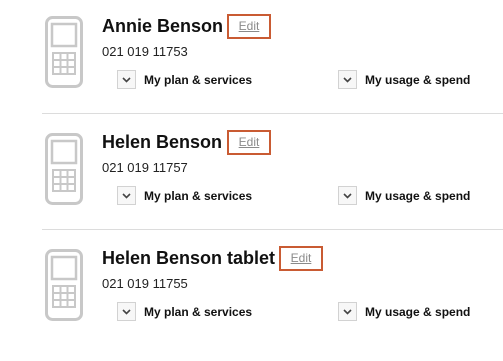 This screenshot has height=361, width=503. I want to click on account-name: Annie Benson, so click(163, 26).